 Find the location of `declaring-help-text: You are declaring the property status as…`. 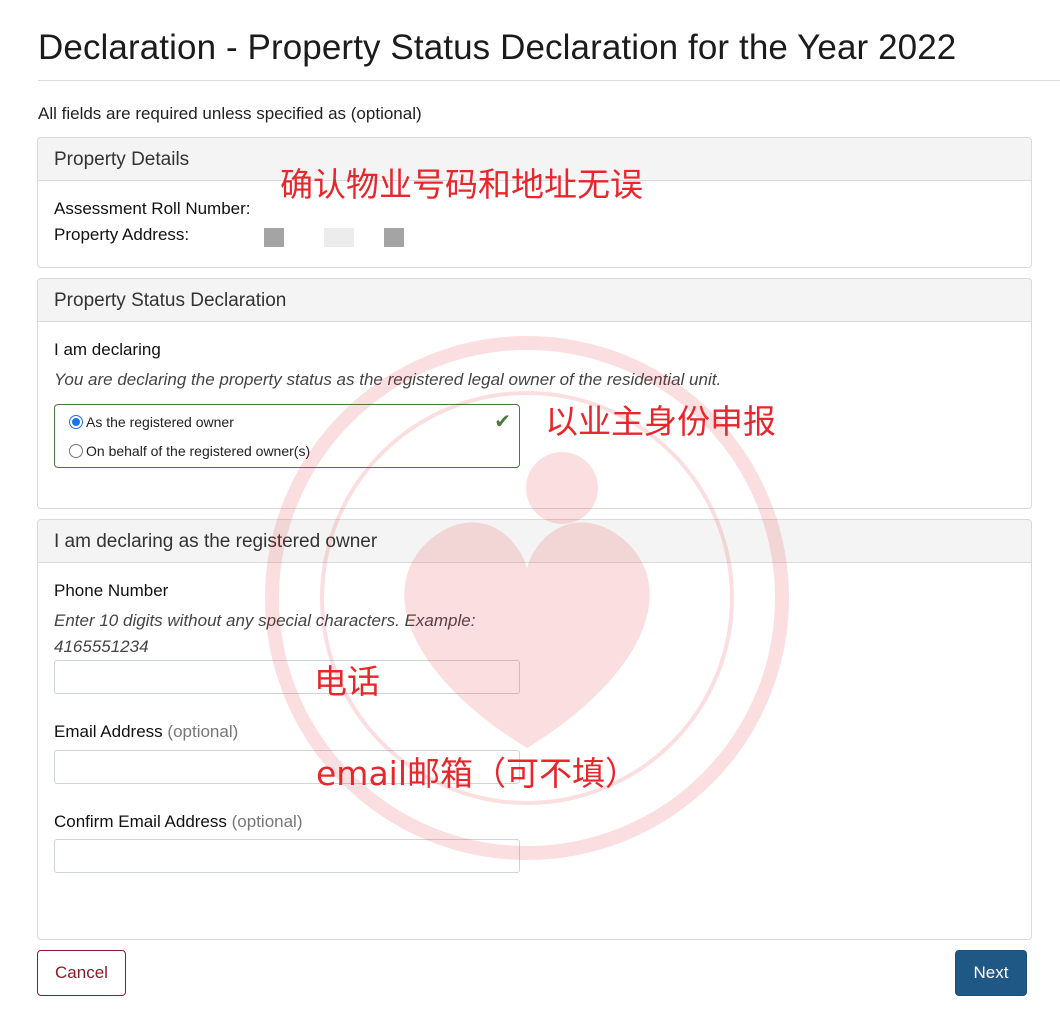

declaring-help-text: You are declaring the property status as… is located at coordinates (388, 379).